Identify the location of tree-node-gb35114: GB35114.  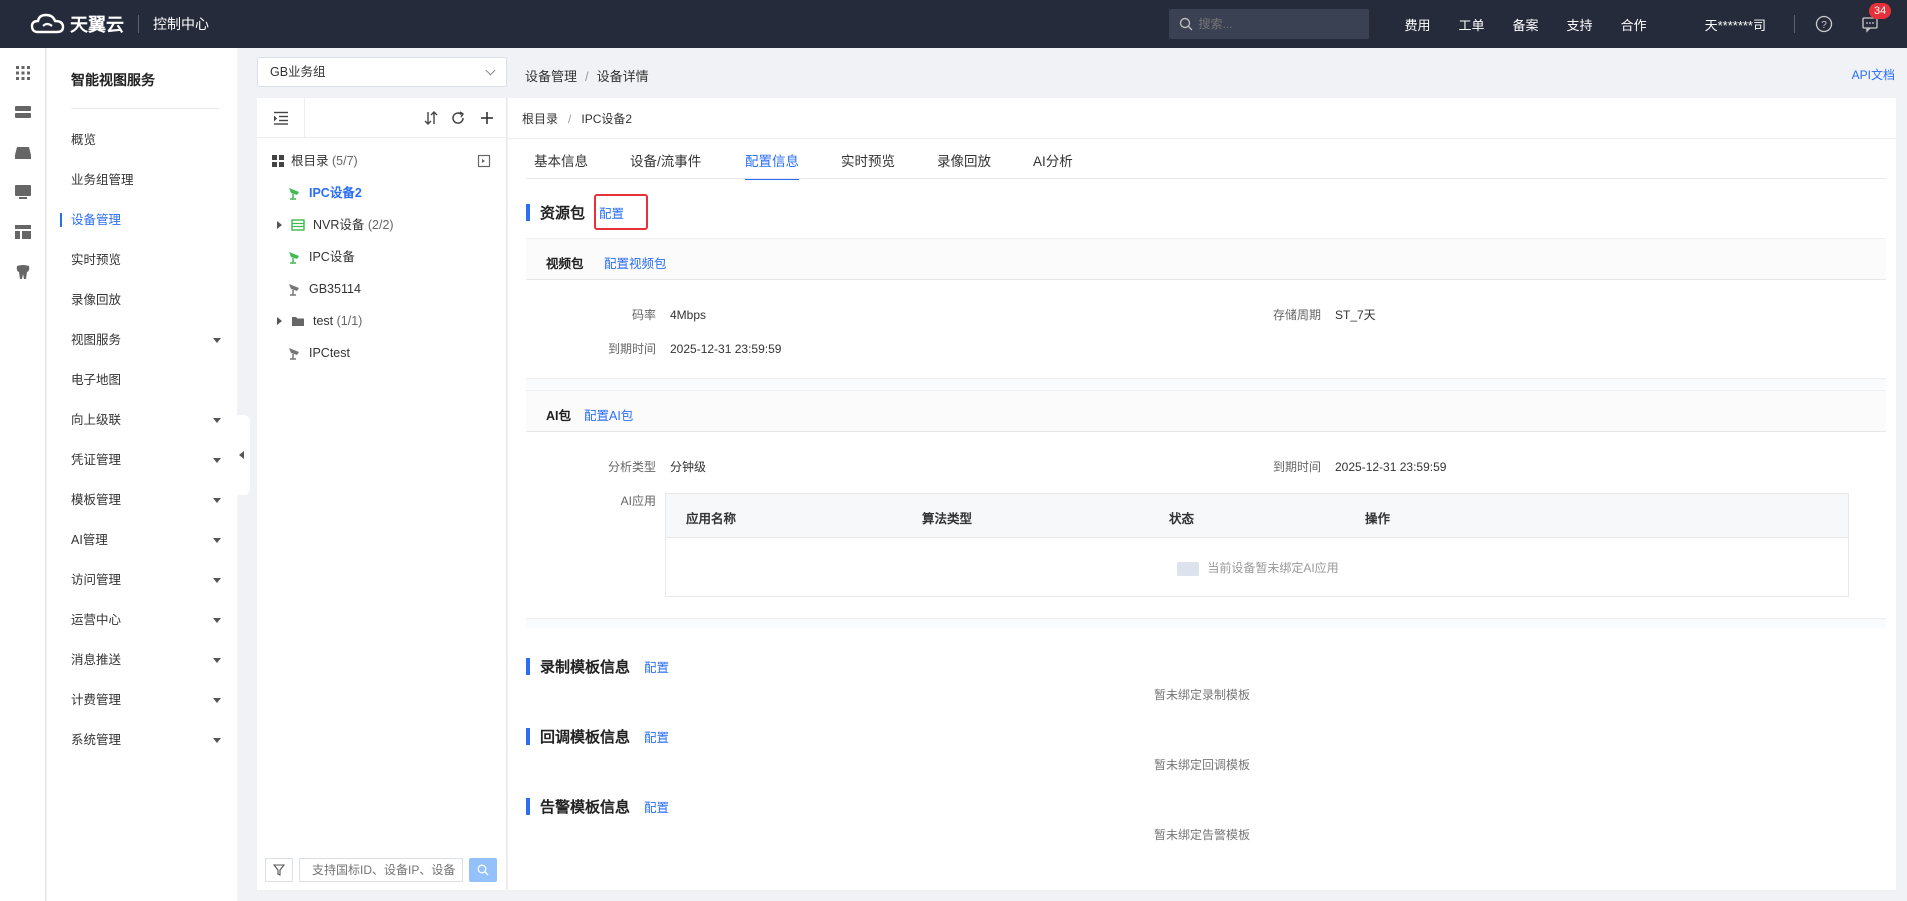
(392, 289).